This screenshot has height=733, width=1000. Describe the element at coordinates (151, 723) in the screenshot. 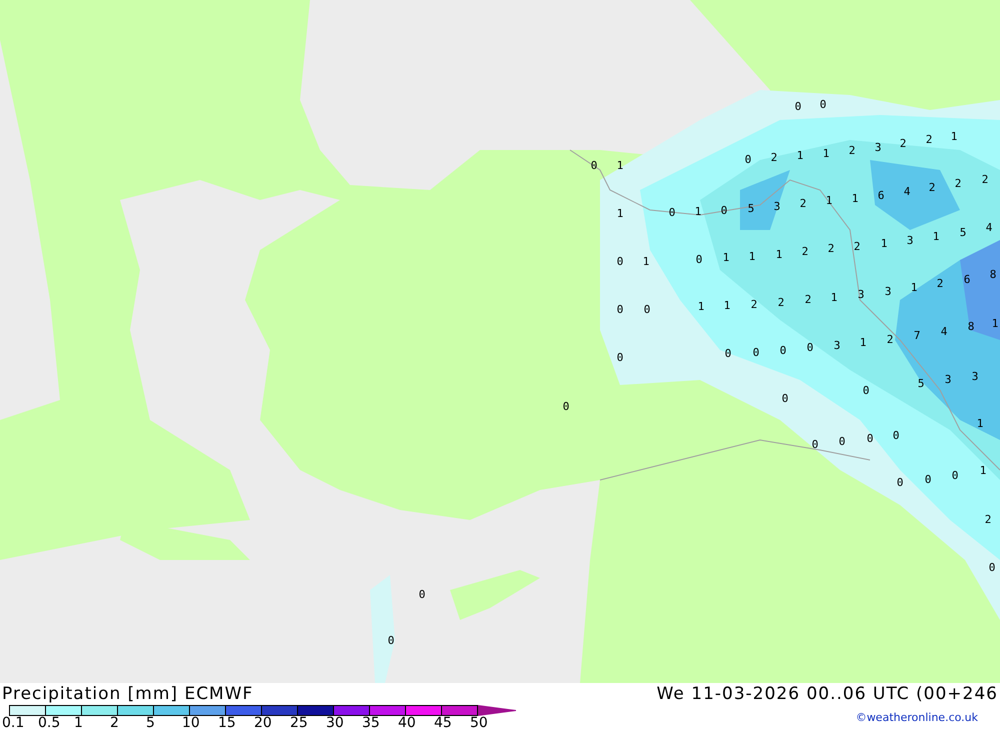

I see `legend-label: 5` at that location.